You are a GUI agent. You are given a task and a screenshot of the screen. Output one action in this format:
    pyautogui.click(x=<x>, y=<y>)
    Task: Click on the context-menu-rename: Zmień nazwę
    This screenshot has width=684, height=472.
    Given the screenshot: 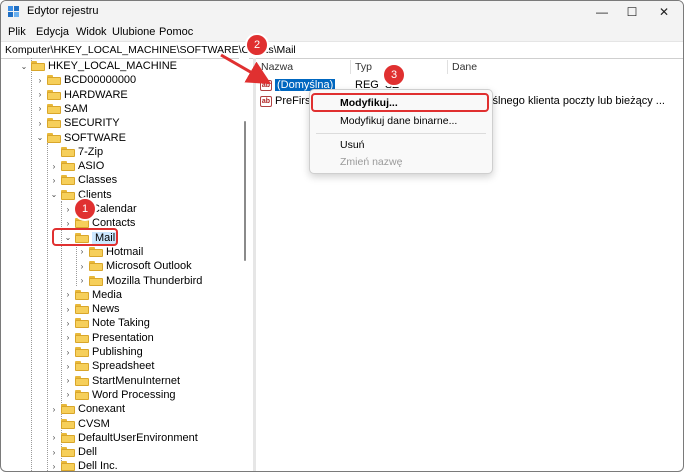 What is the action you would take?
    pyautogui.click(x=371, y=162)
    